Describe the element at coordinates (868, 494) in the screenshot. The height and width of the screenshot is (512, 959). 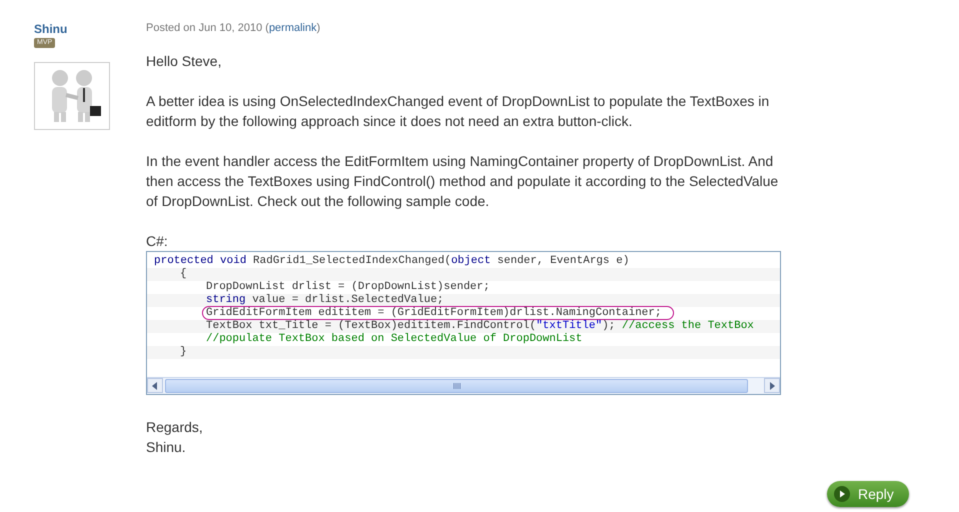
I see `reply-button: Reply` at that location.